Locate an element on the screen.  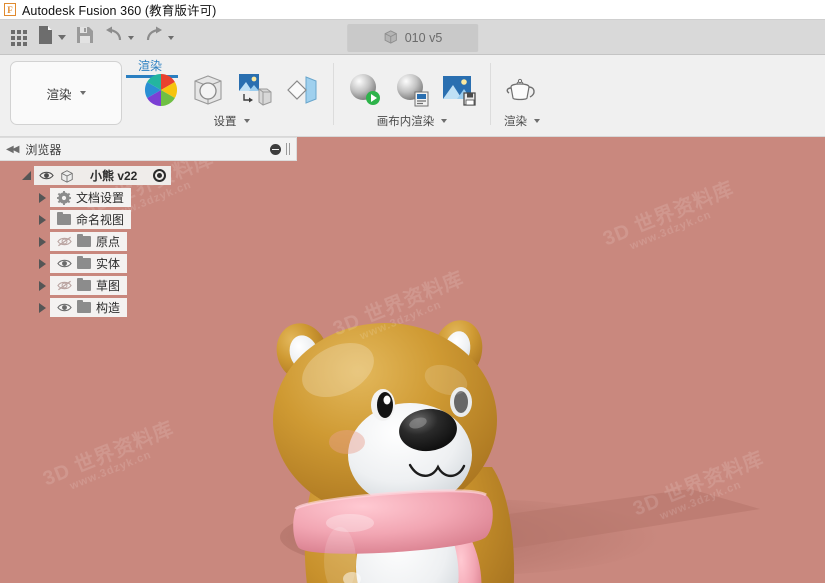
tree-node-2: 原点 is located at coordinates (148, 241).